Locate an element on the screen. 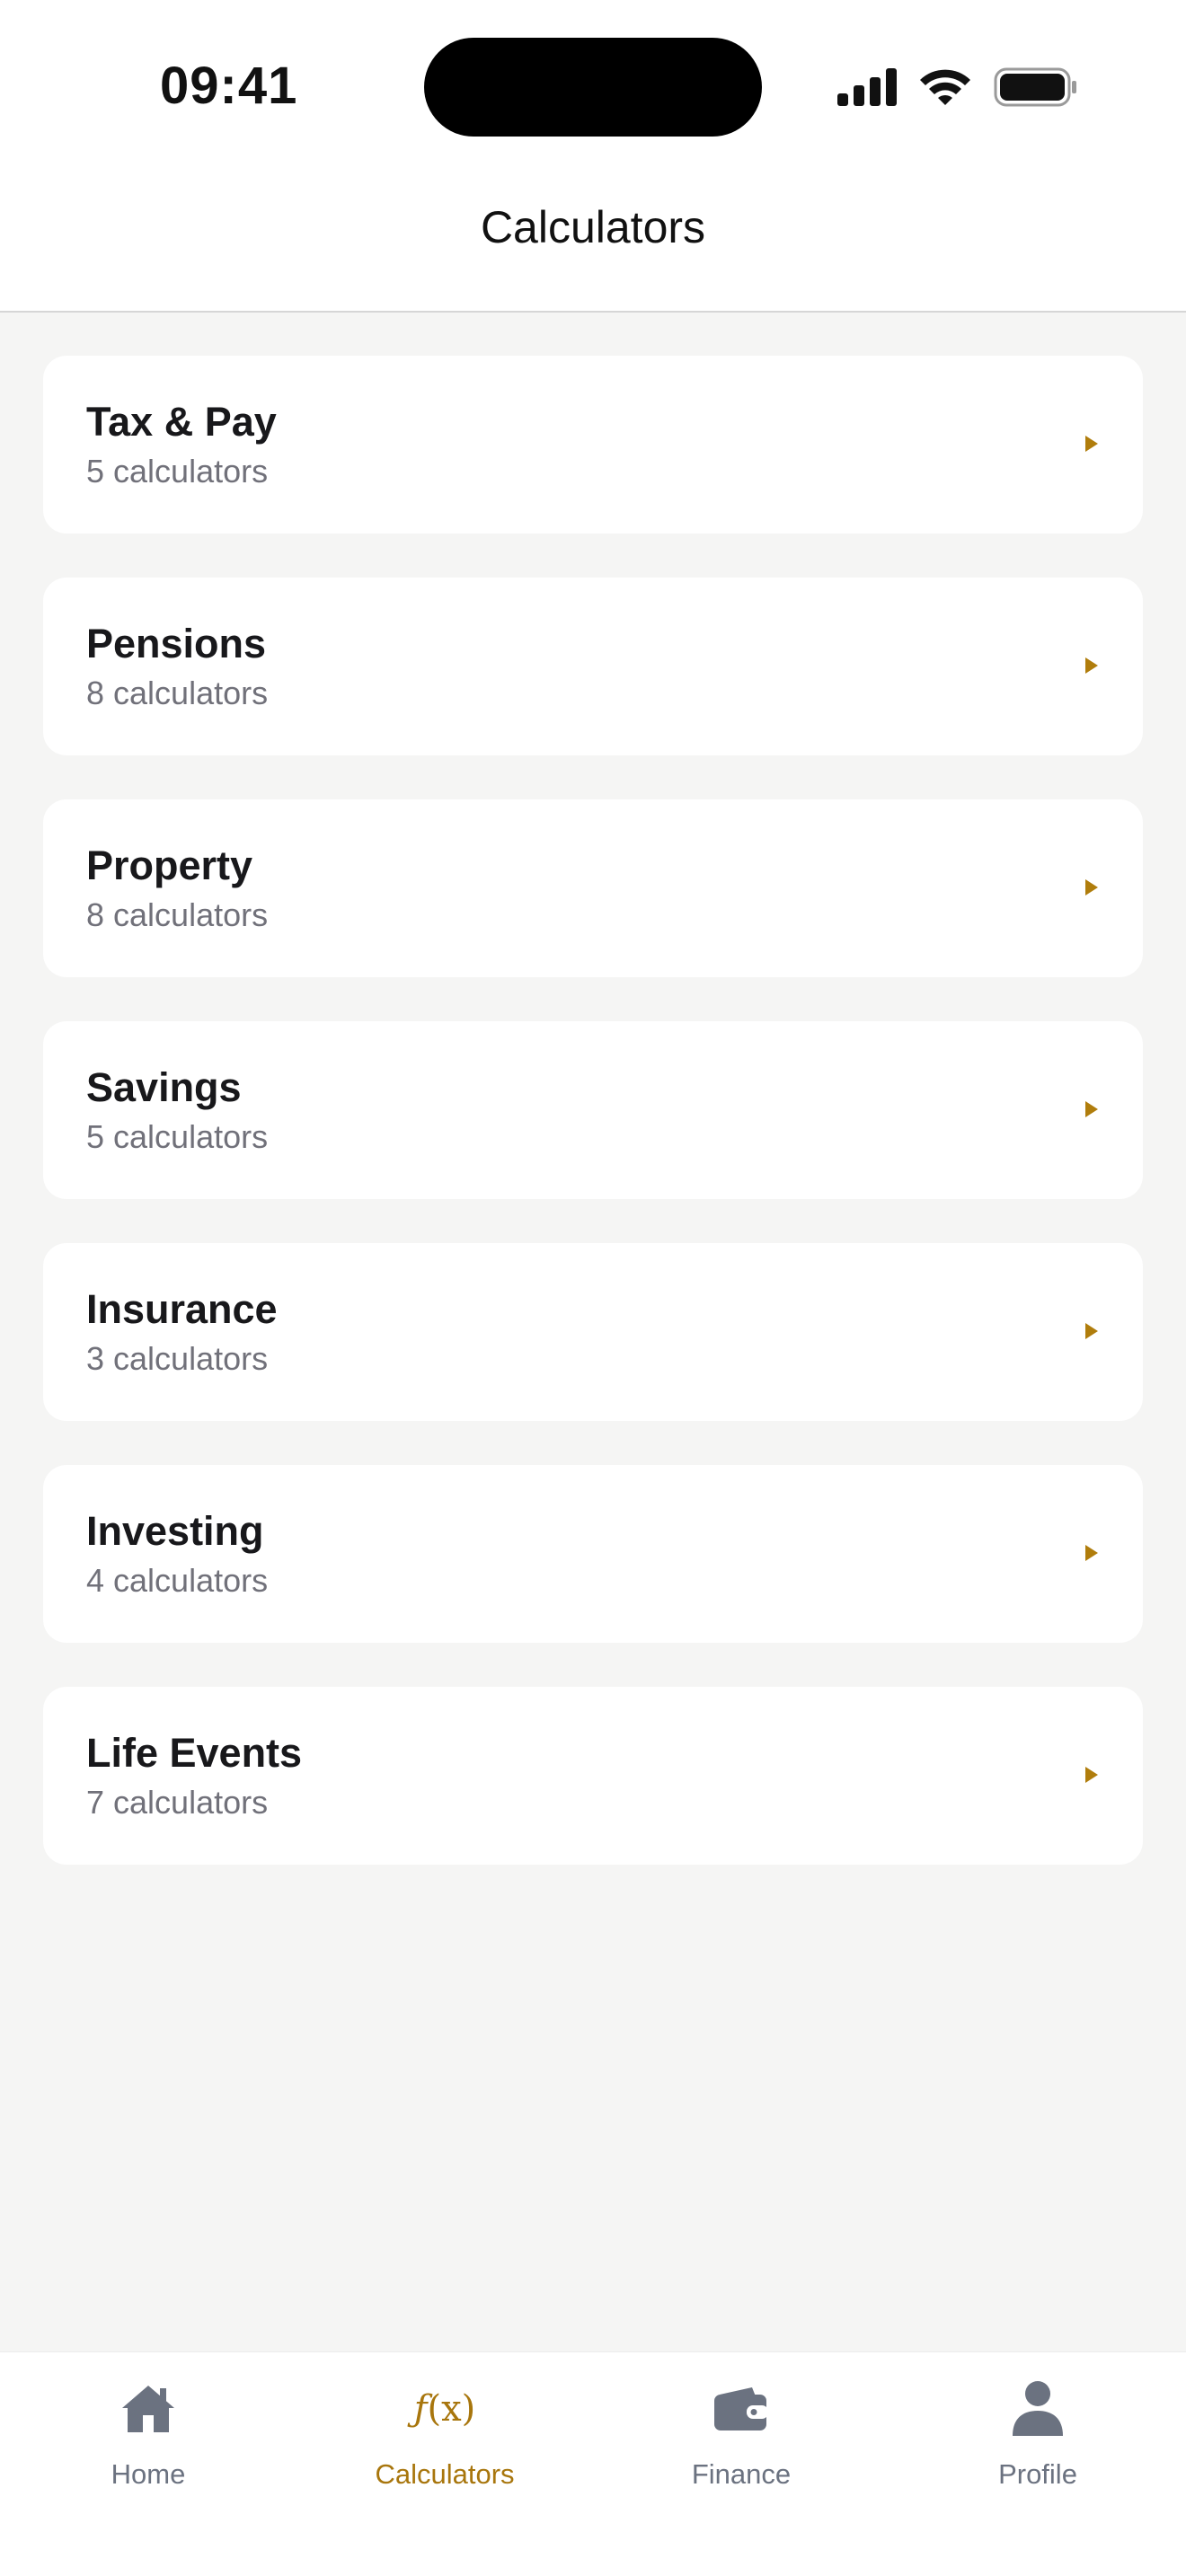 Image resolution: width=1186 pixels, height=2576 pixels. battery-icon is located at coordinates (1035, 87).